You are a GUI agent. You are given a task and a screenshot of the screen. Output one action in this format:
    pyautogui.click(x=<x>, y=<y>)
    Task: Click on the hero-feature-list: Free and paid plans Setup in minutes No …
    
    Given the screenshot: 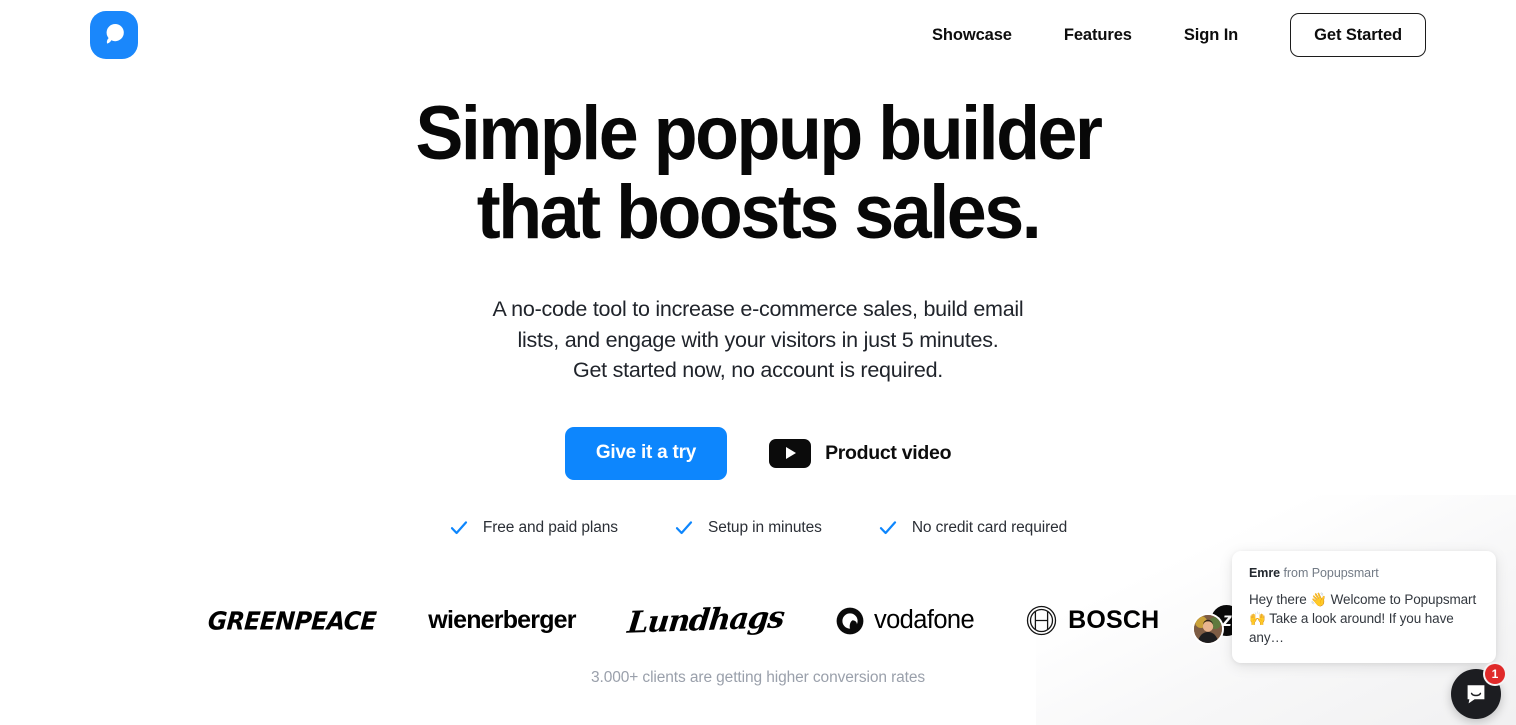 What is the action you would take?
    pyautogui.click(x=758, y=528)
    